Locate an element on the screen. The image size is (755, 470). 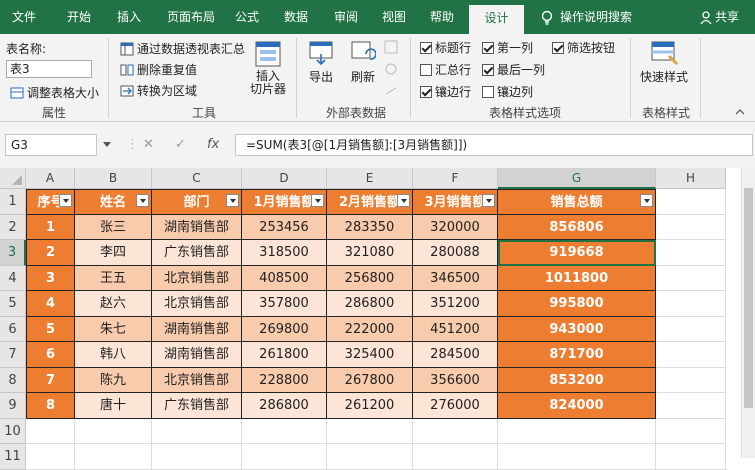
table-header-cell: 2月销售额 is located at coordinates (370, 202).